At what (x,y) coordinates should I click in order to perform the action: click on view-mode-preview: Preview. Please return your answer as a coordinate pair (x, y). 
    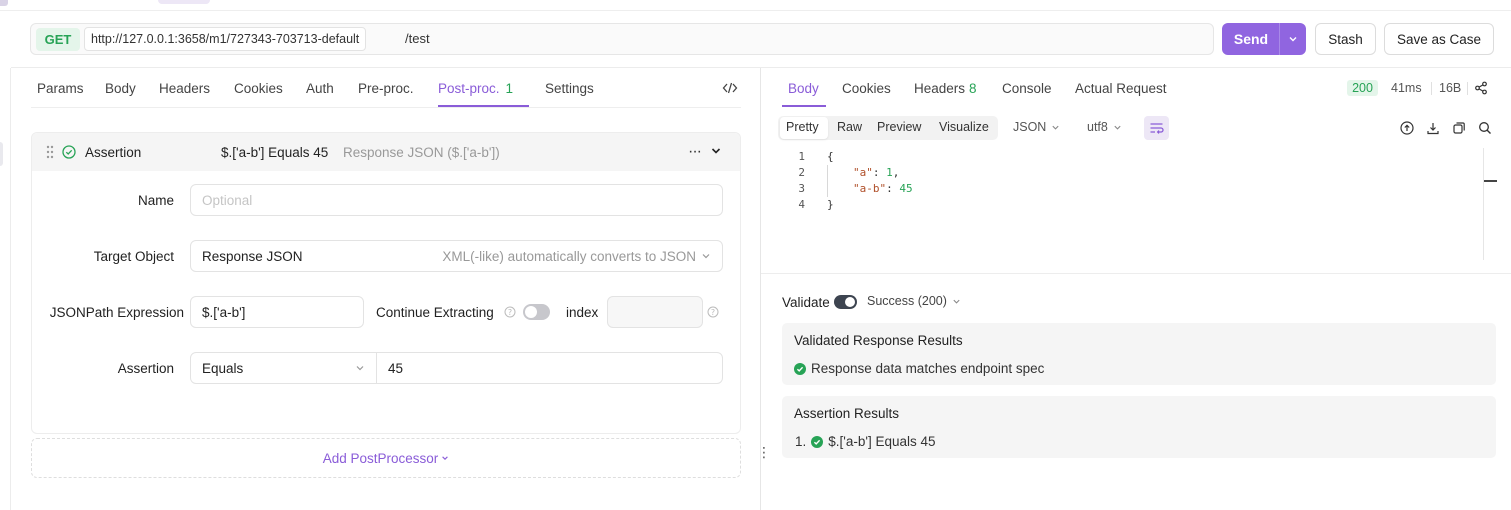
    Looking at the image, I should click on (899, 127).